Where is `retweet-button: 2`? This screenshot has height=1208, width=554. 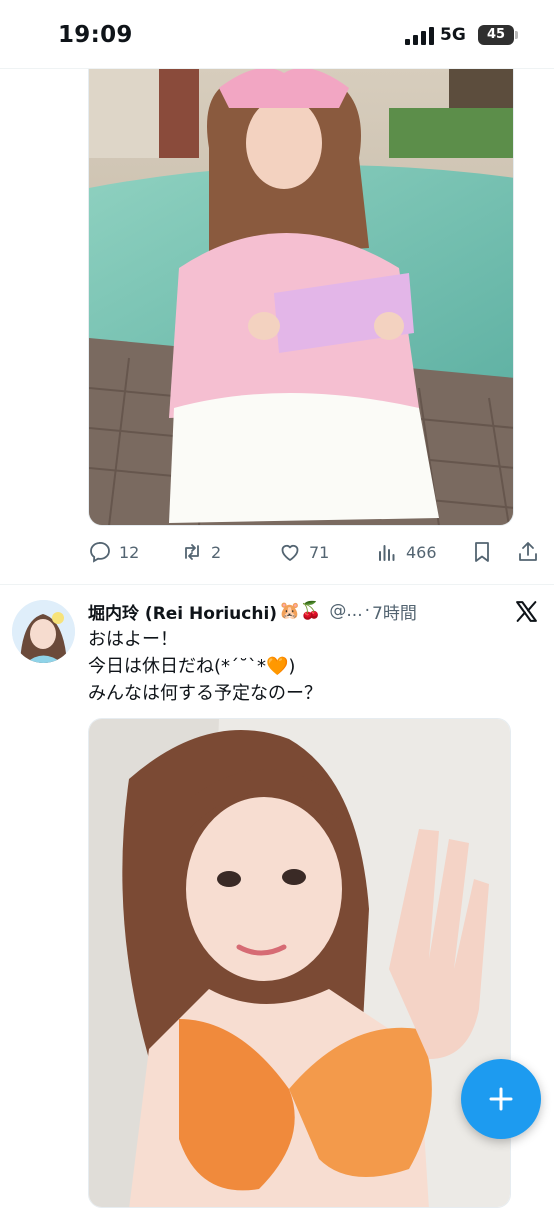 retweet-button: 2 is located at coordinates (200, 552).